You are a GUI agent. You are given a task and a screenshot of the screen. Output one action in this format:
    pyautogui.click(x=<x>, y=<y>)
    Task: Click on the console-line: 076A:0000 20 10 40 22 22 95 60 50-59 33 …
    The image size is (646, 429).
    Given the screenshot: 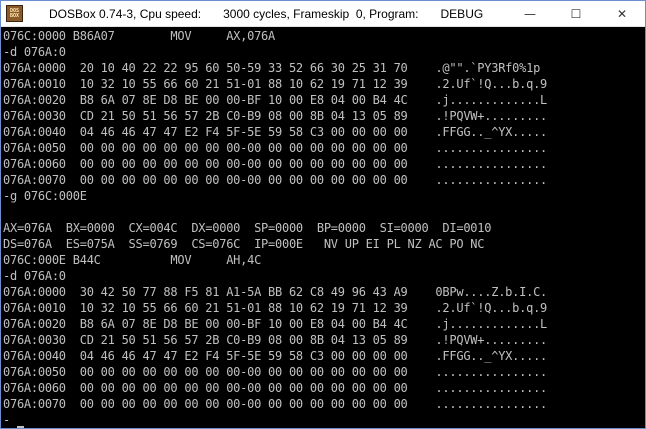 What is the action you would take?
    pyautogui.click(x=272, y=68)
    